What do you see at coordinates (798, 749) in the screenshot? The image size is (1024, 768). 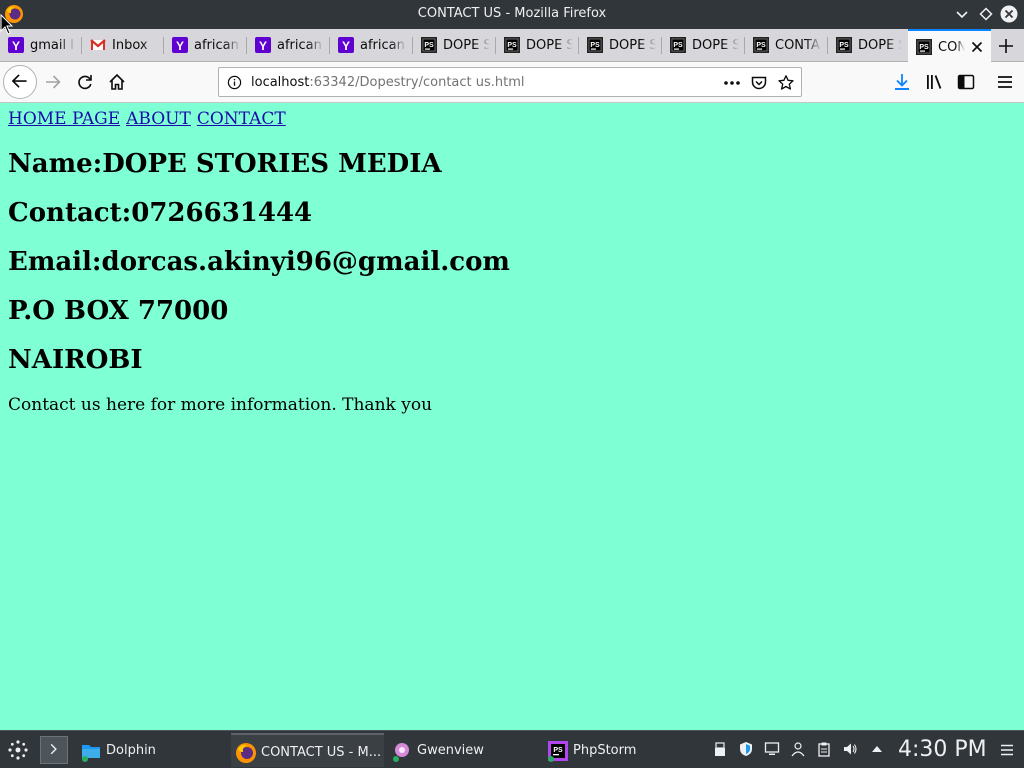 I see `user-switch-icon` at bounding box center [798, 749].